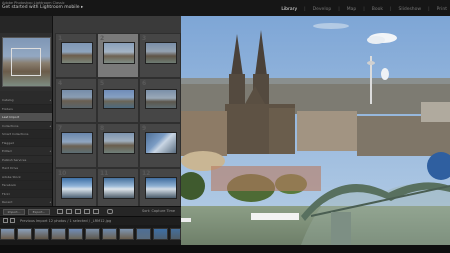 The width and height of the screenshot is (450, 253). What do you see at coordinates (62, 173) in the screenshot?
I see `cell-index: 10` at bounding box center [62, 173].